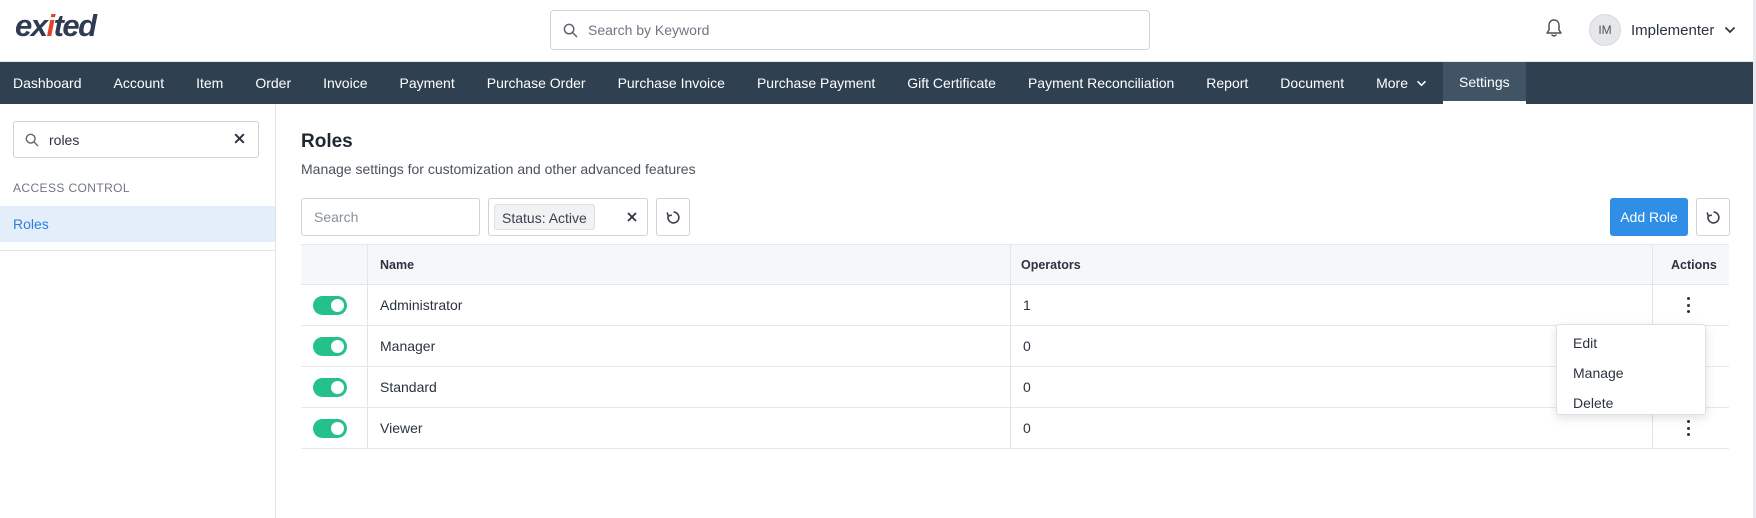  I want to click on page-title: Roles, so click(327, 141).